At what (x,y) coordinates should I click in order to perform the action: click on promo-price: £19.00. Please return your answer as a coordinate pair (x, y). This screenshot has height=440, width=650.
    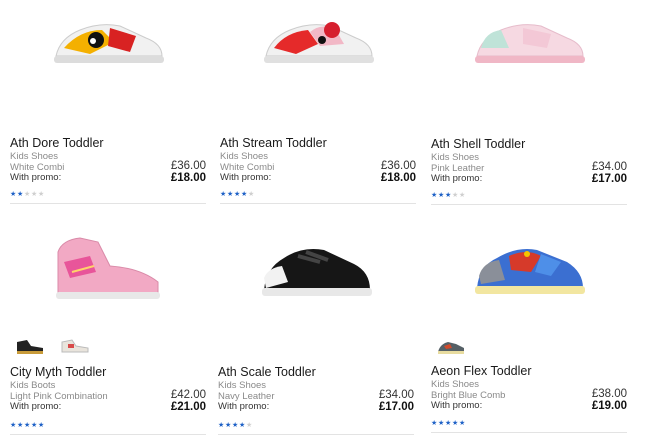
    Looking at the image, I should click on (609, 406).